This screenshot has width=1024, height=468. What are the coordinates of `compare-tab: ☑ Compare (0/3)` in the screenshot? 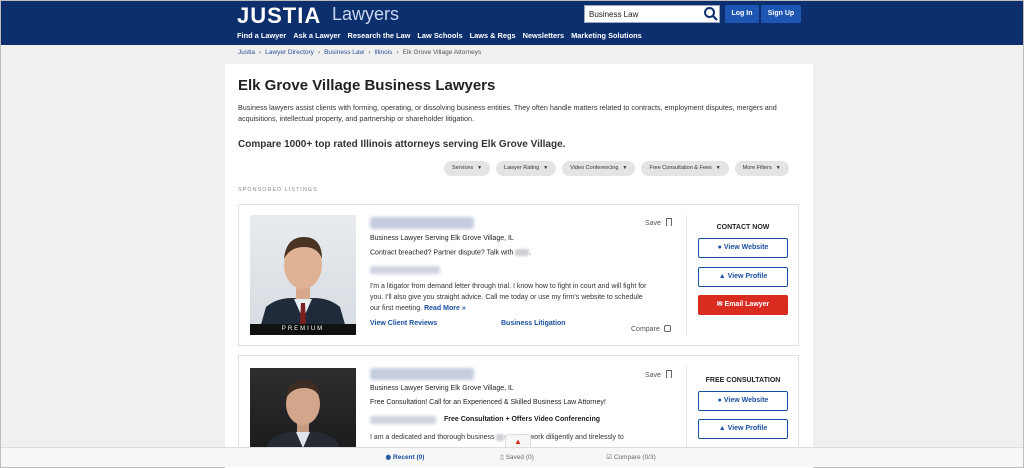 It's located at (631, 458).